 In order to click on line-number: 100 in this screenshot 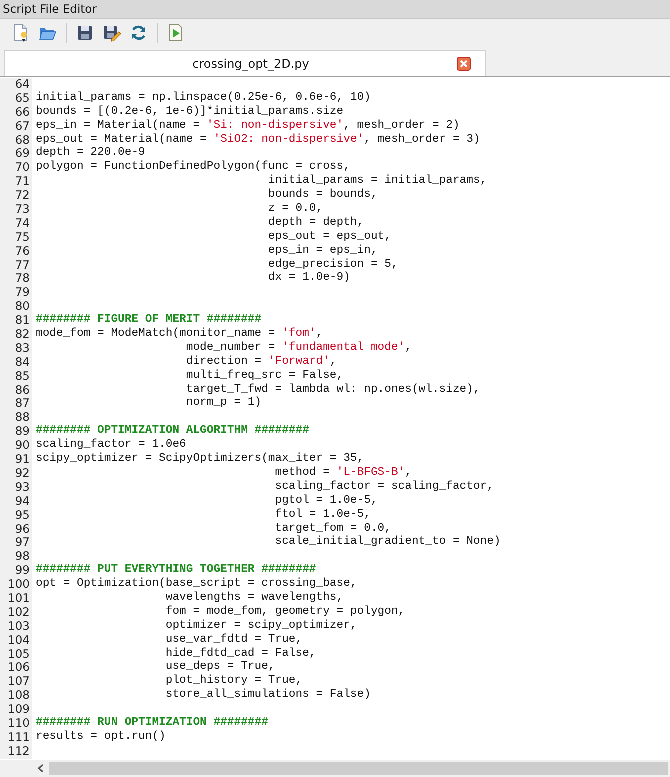, I will do `click(16, 585)`.